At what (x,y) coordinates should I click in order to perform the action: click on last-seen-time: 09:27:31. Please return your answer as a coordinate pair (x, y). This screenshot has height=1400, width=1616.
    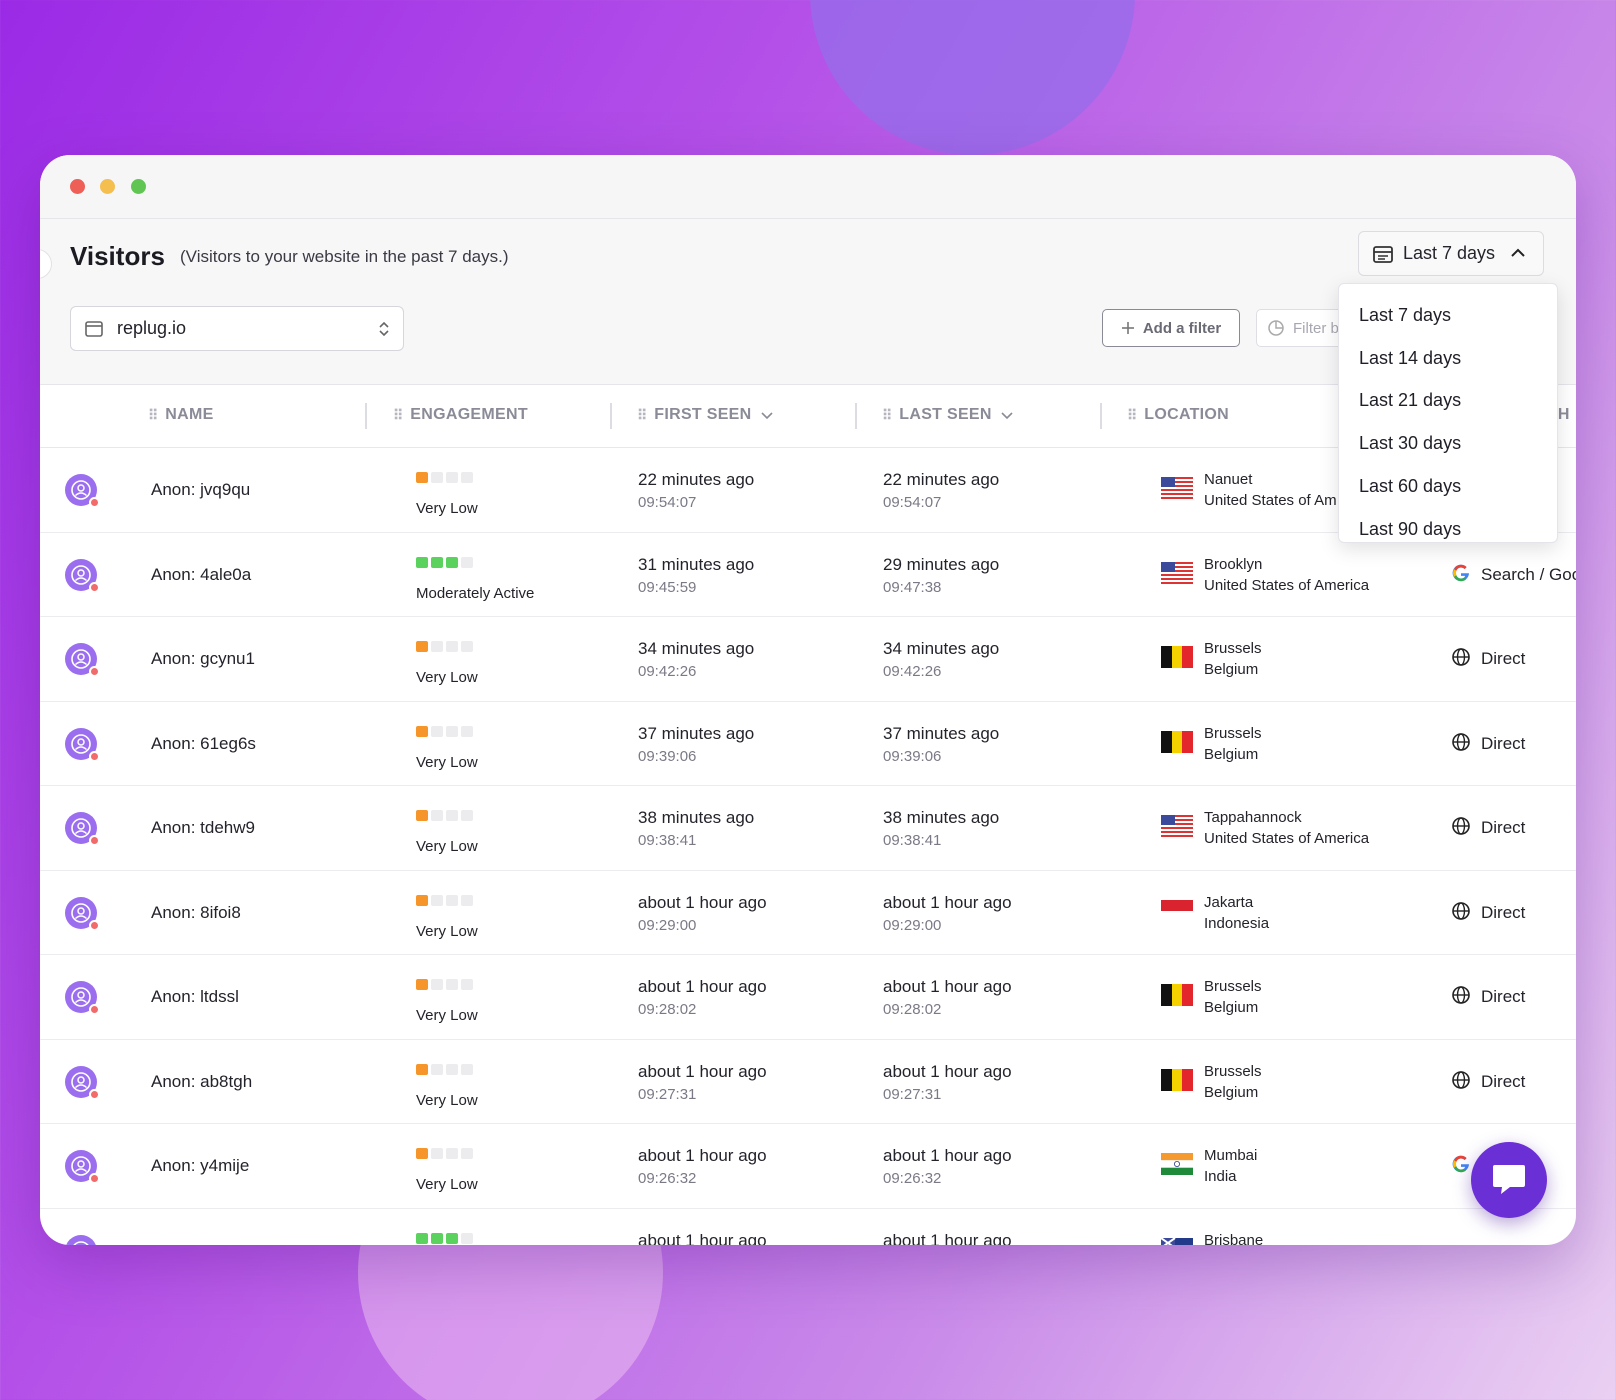
    Looking at the image, I should click on (912, 1094).